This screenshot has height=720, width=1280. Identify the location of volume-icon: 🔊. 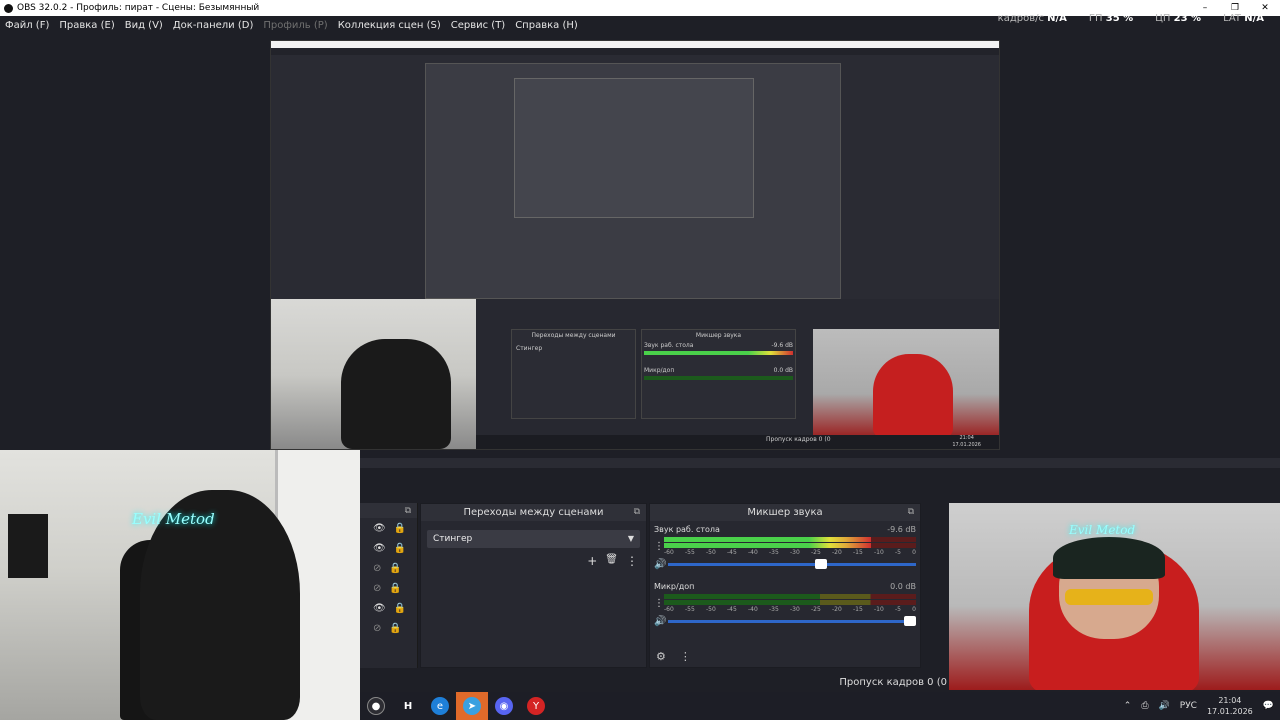
(1164, 706).